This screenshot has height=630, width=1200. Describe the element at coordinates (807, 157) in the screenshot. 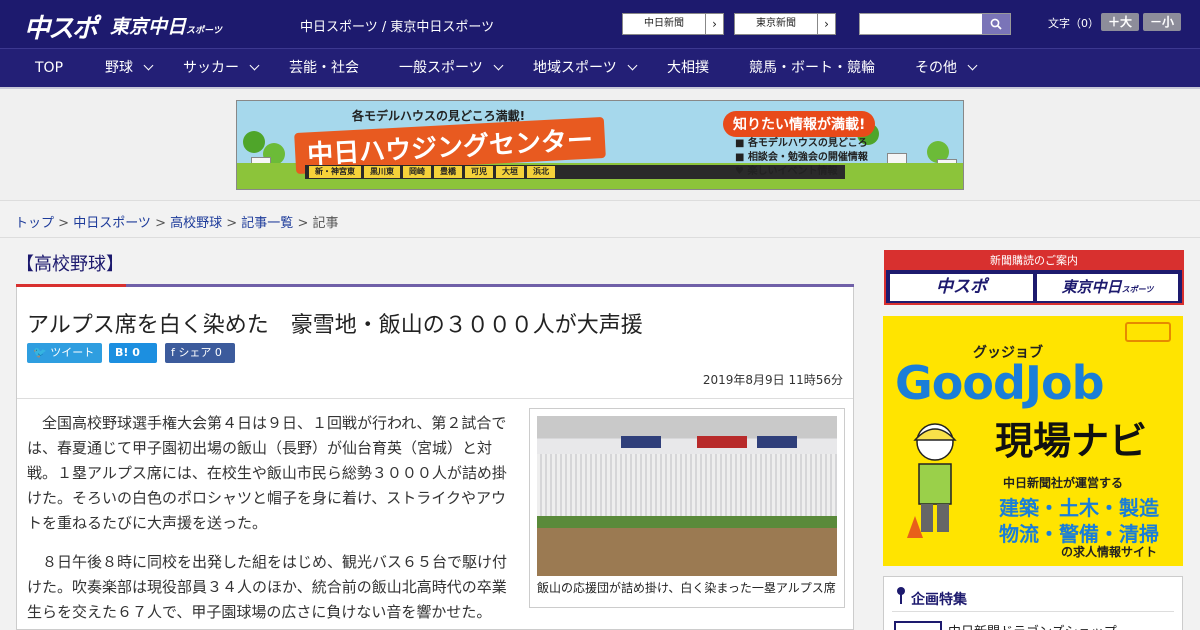

I see `banner-list-text: 相談会・勉強会の開催情報` at that location.